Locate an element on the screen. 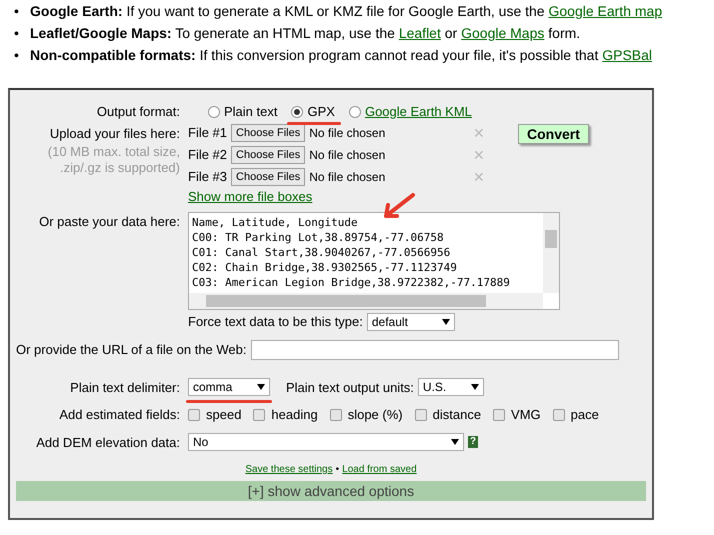 This screenshot has width=714, height=535. text-line: C03: American Legion Bridge,38.9722382,-77.17889 is located at coordinates (351, 282).